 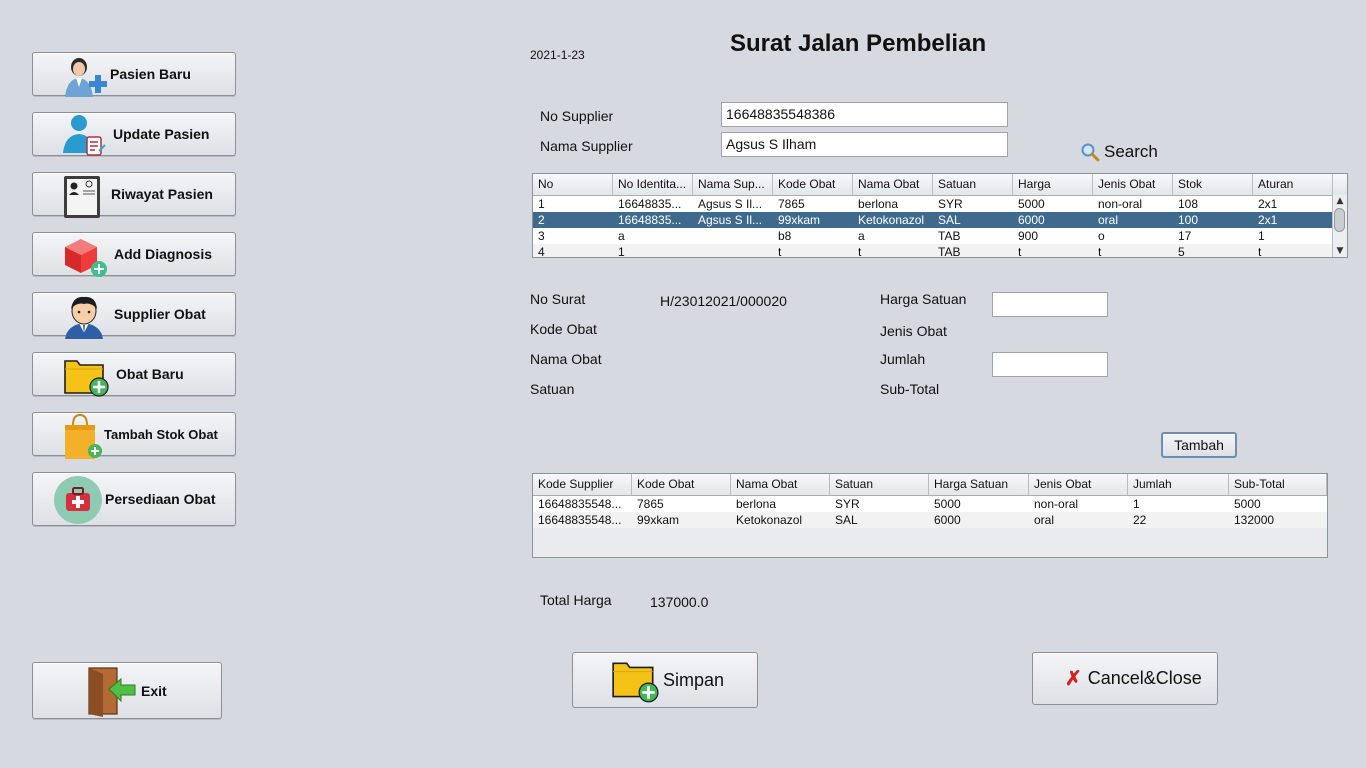 I want to click on cancel-close-button: ✗ Cancel&Close, so click(x=1125, y=678).